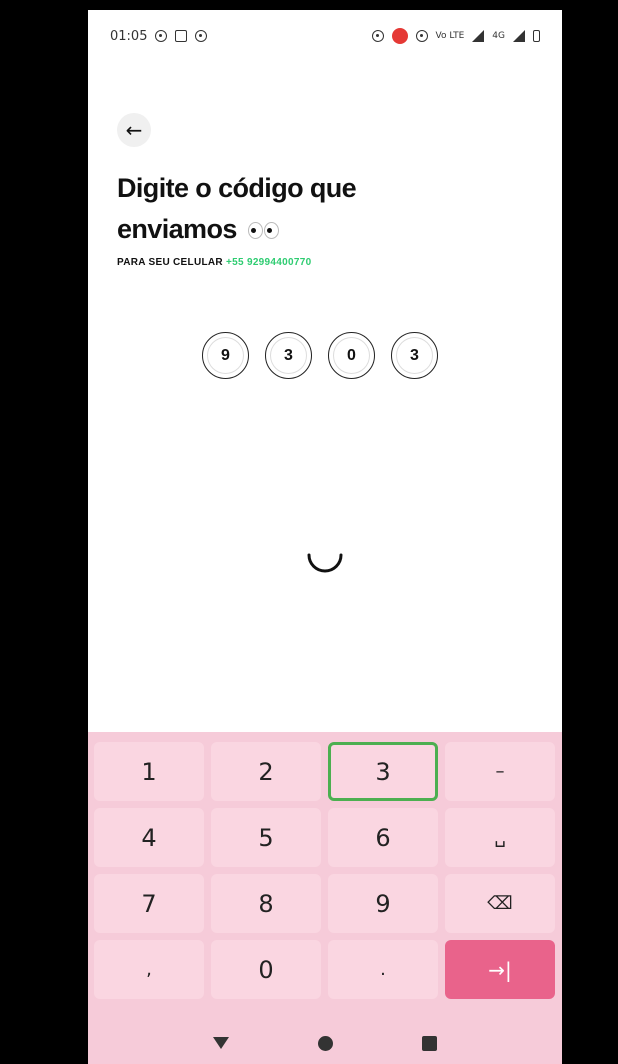 Image resolution: width=618 pixels, height=1064 pixels. What do you see at coordinates (383, 771) in the screenshot?
I see `key-2: 3` at bounding box center [383, 771].